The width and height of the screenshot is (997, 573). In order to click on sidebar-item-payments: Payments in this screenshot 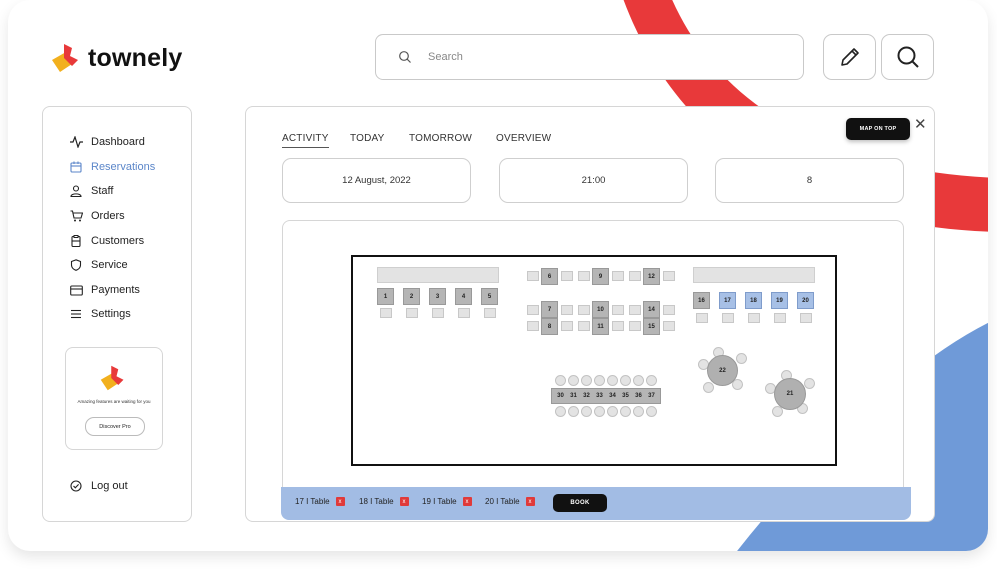, I will do `click(104, 290)`.